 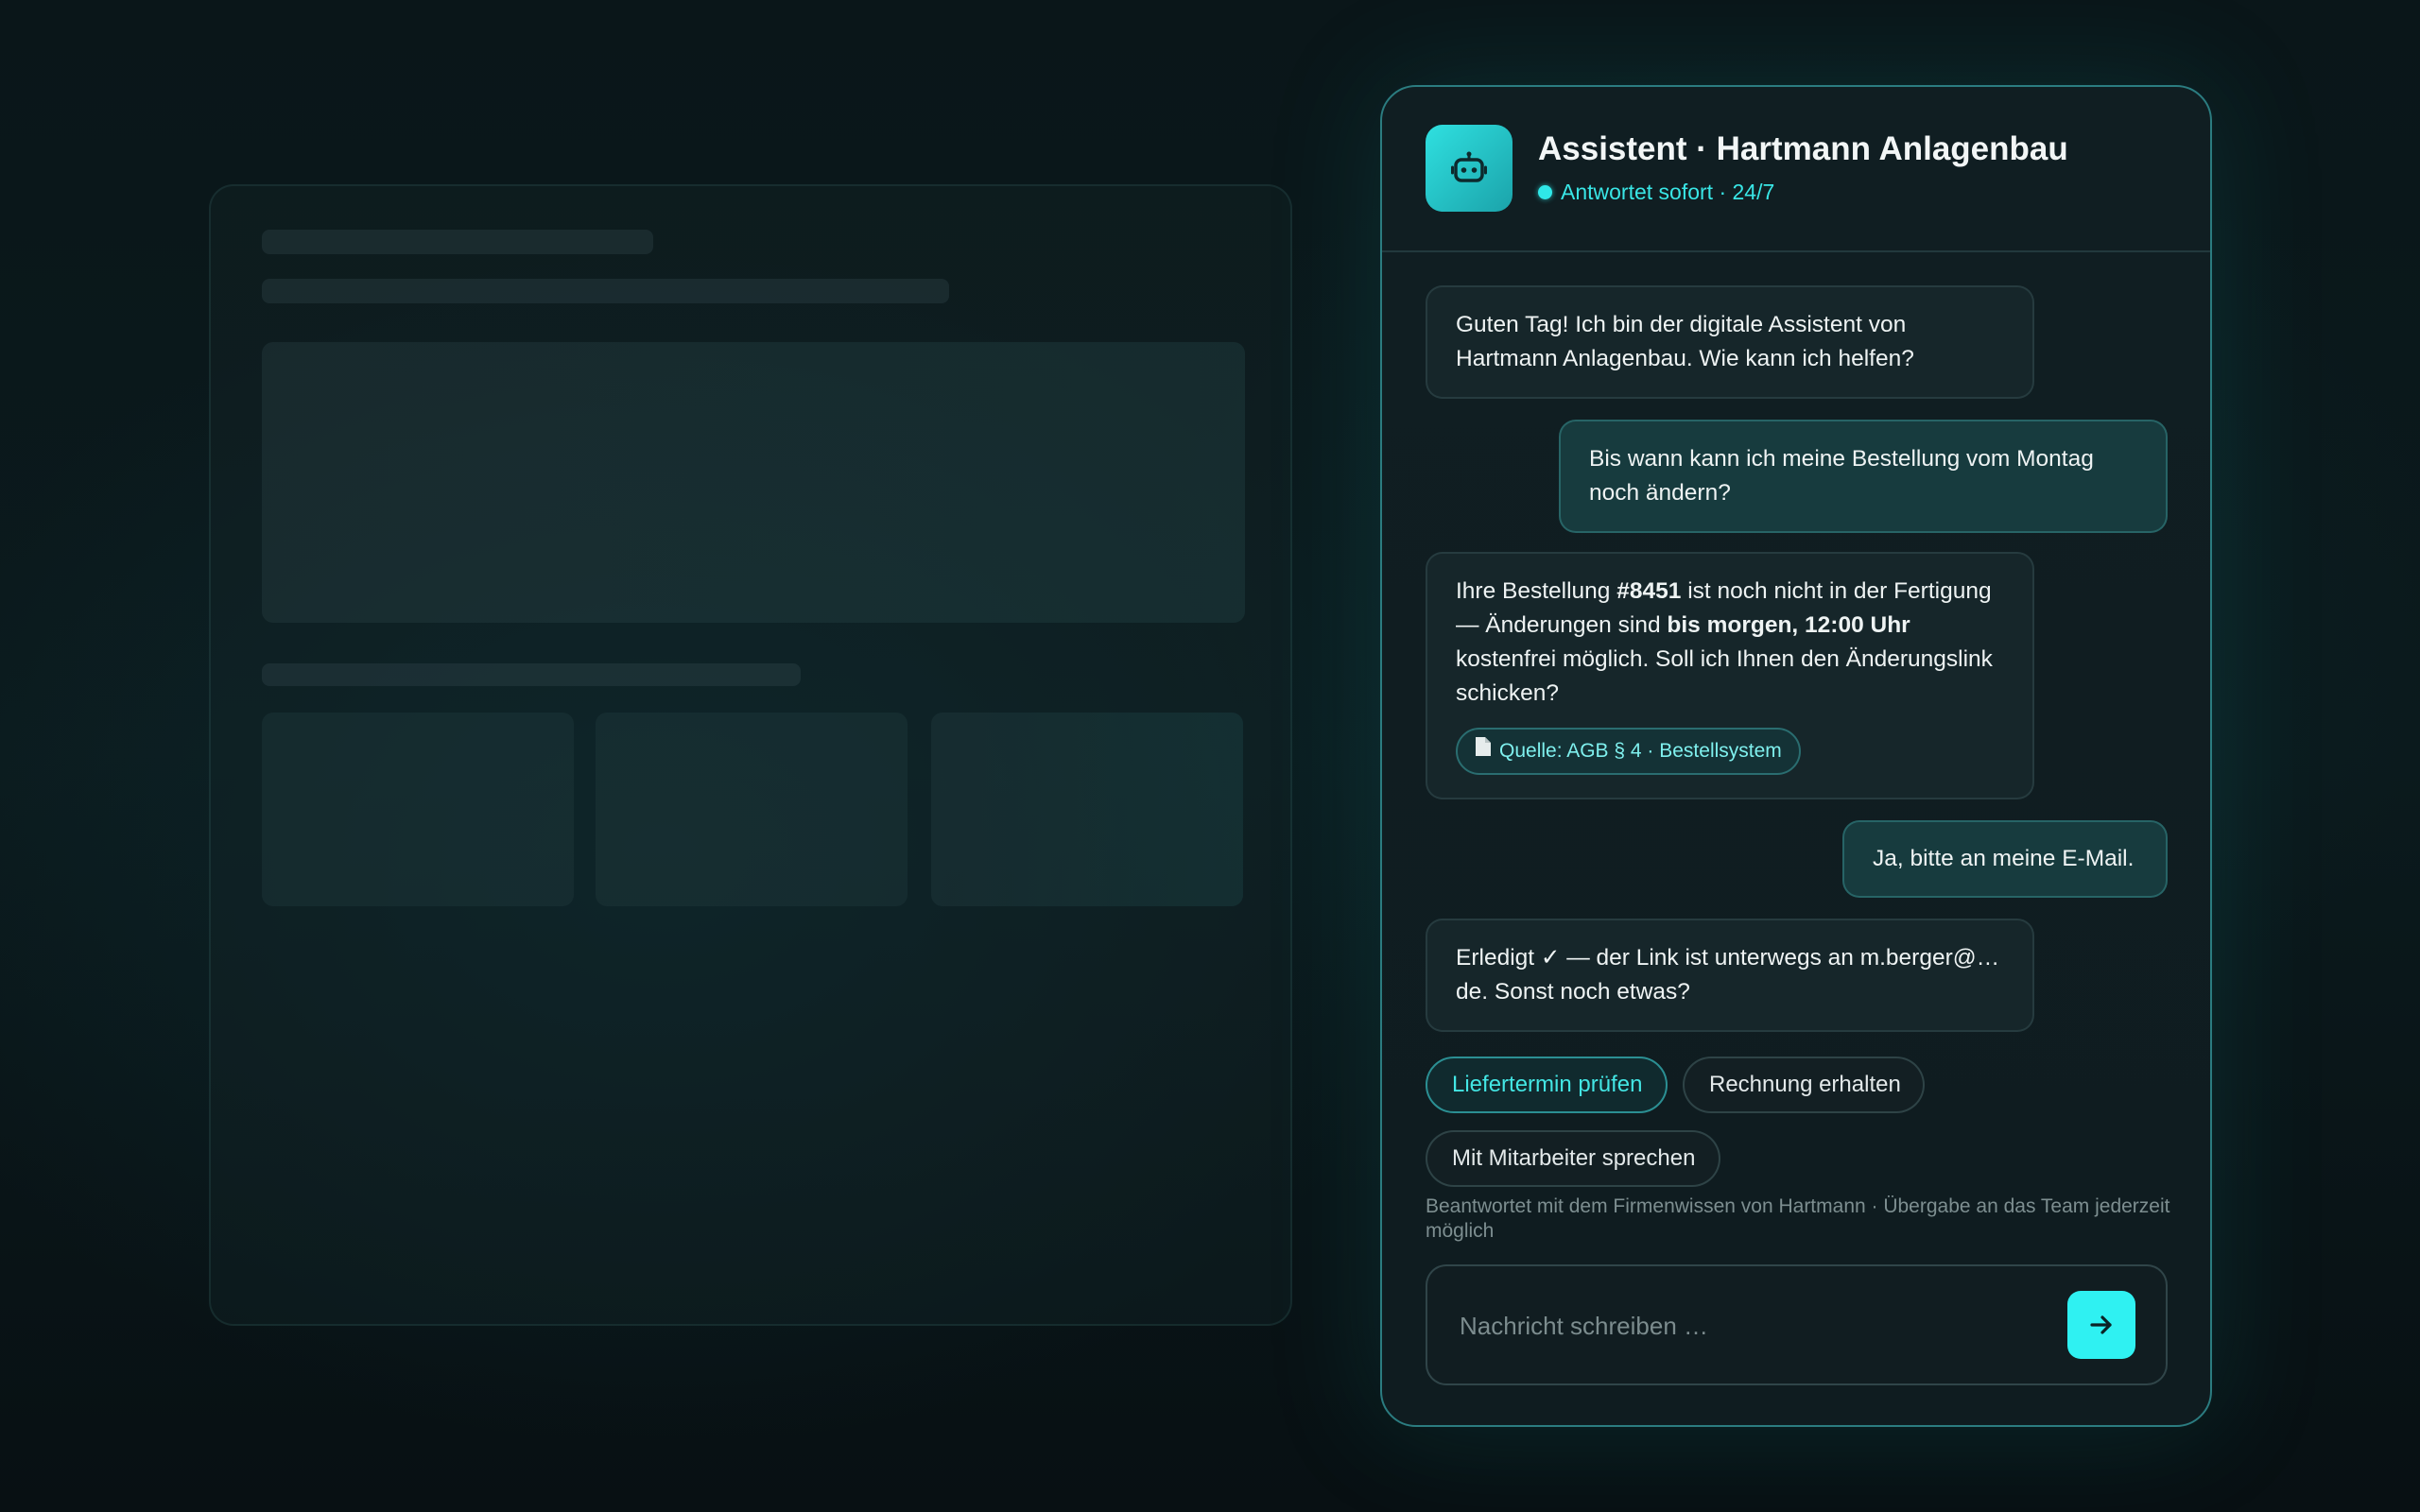 I want to click on quick-reply-liefertermin: Liefertermin prüfen, so click(x=1547, y=1085).